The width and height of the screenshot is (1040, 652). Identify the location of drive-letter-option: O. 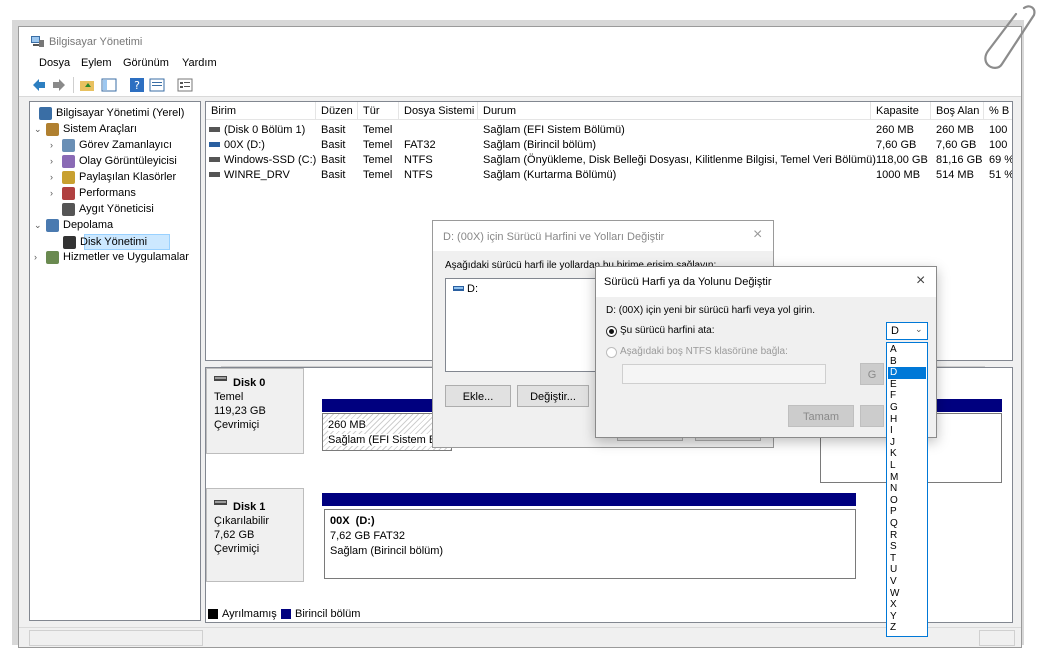
(907, 501).